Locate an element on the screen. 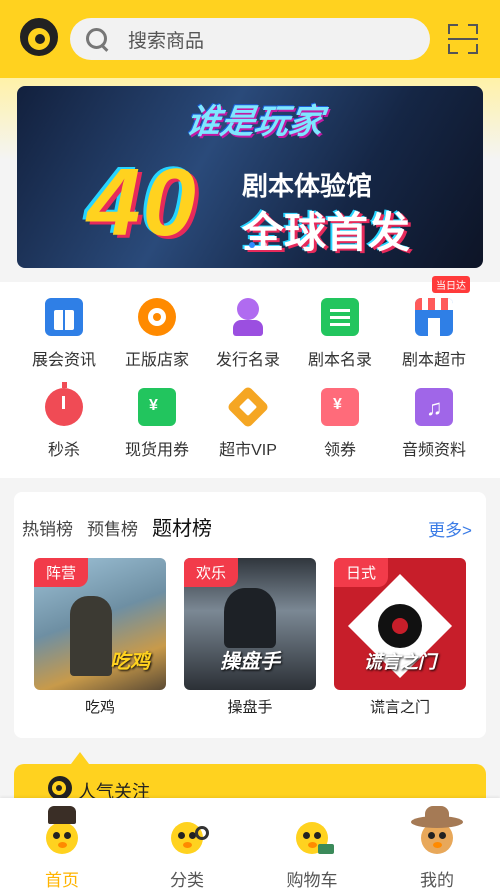  nav-label: 首页 is located at coordinates (62, 880).